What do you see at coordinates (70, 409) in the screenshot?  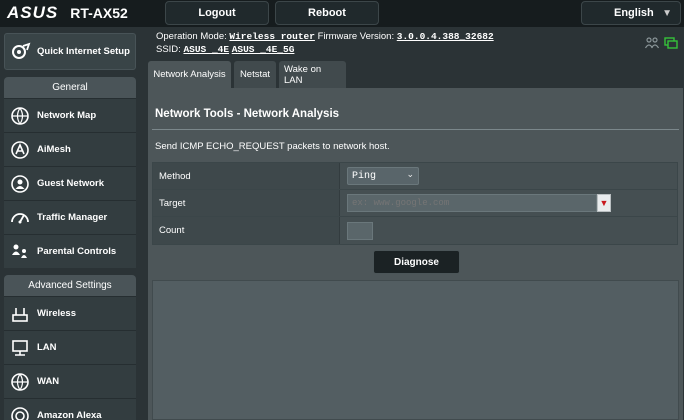 I see `sidebar-item-amazon-alexa: Amazon Alexa` at bounding box center [70, 409].